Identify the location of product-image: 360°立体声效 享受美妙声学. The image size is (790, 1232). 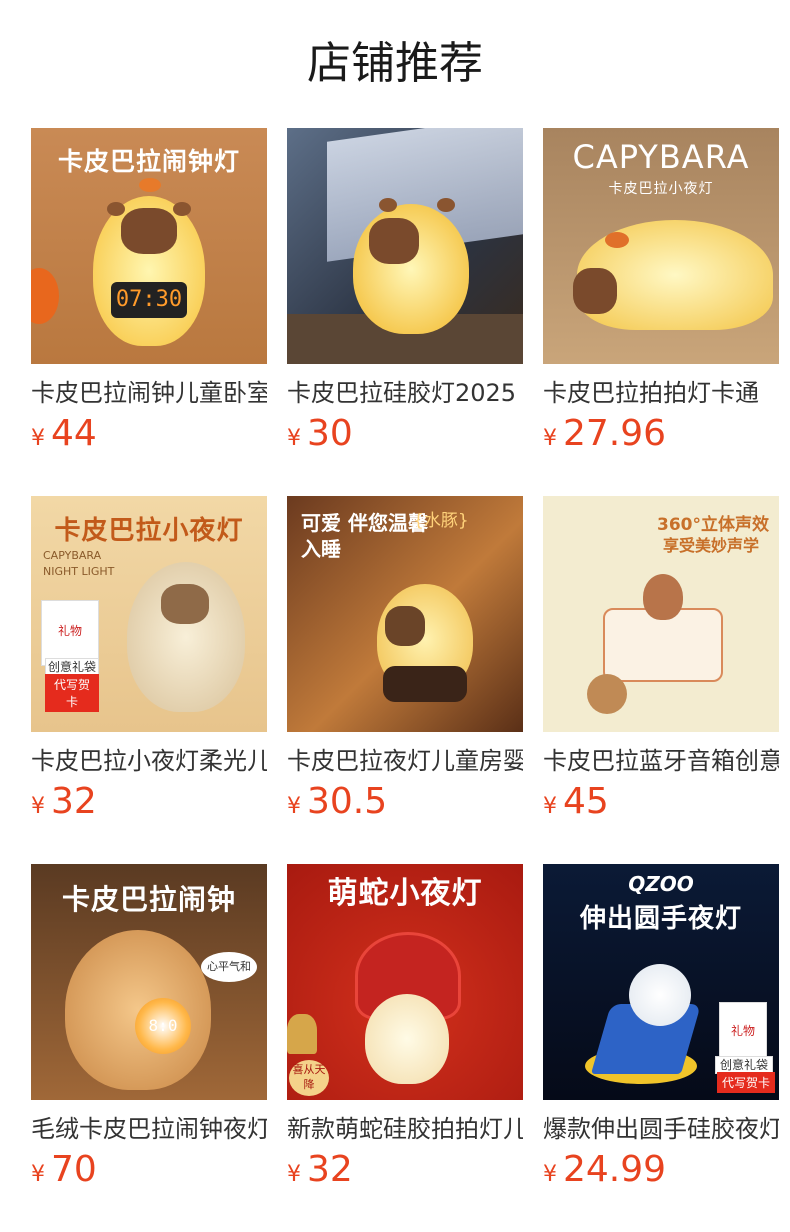
(661, 614).